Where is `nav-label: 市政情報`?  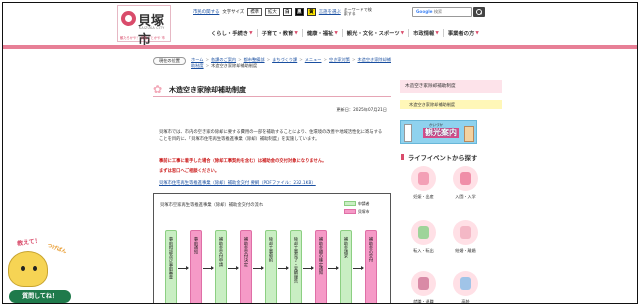 nav-label: 市政情報 is located at coordinates (424, 34).